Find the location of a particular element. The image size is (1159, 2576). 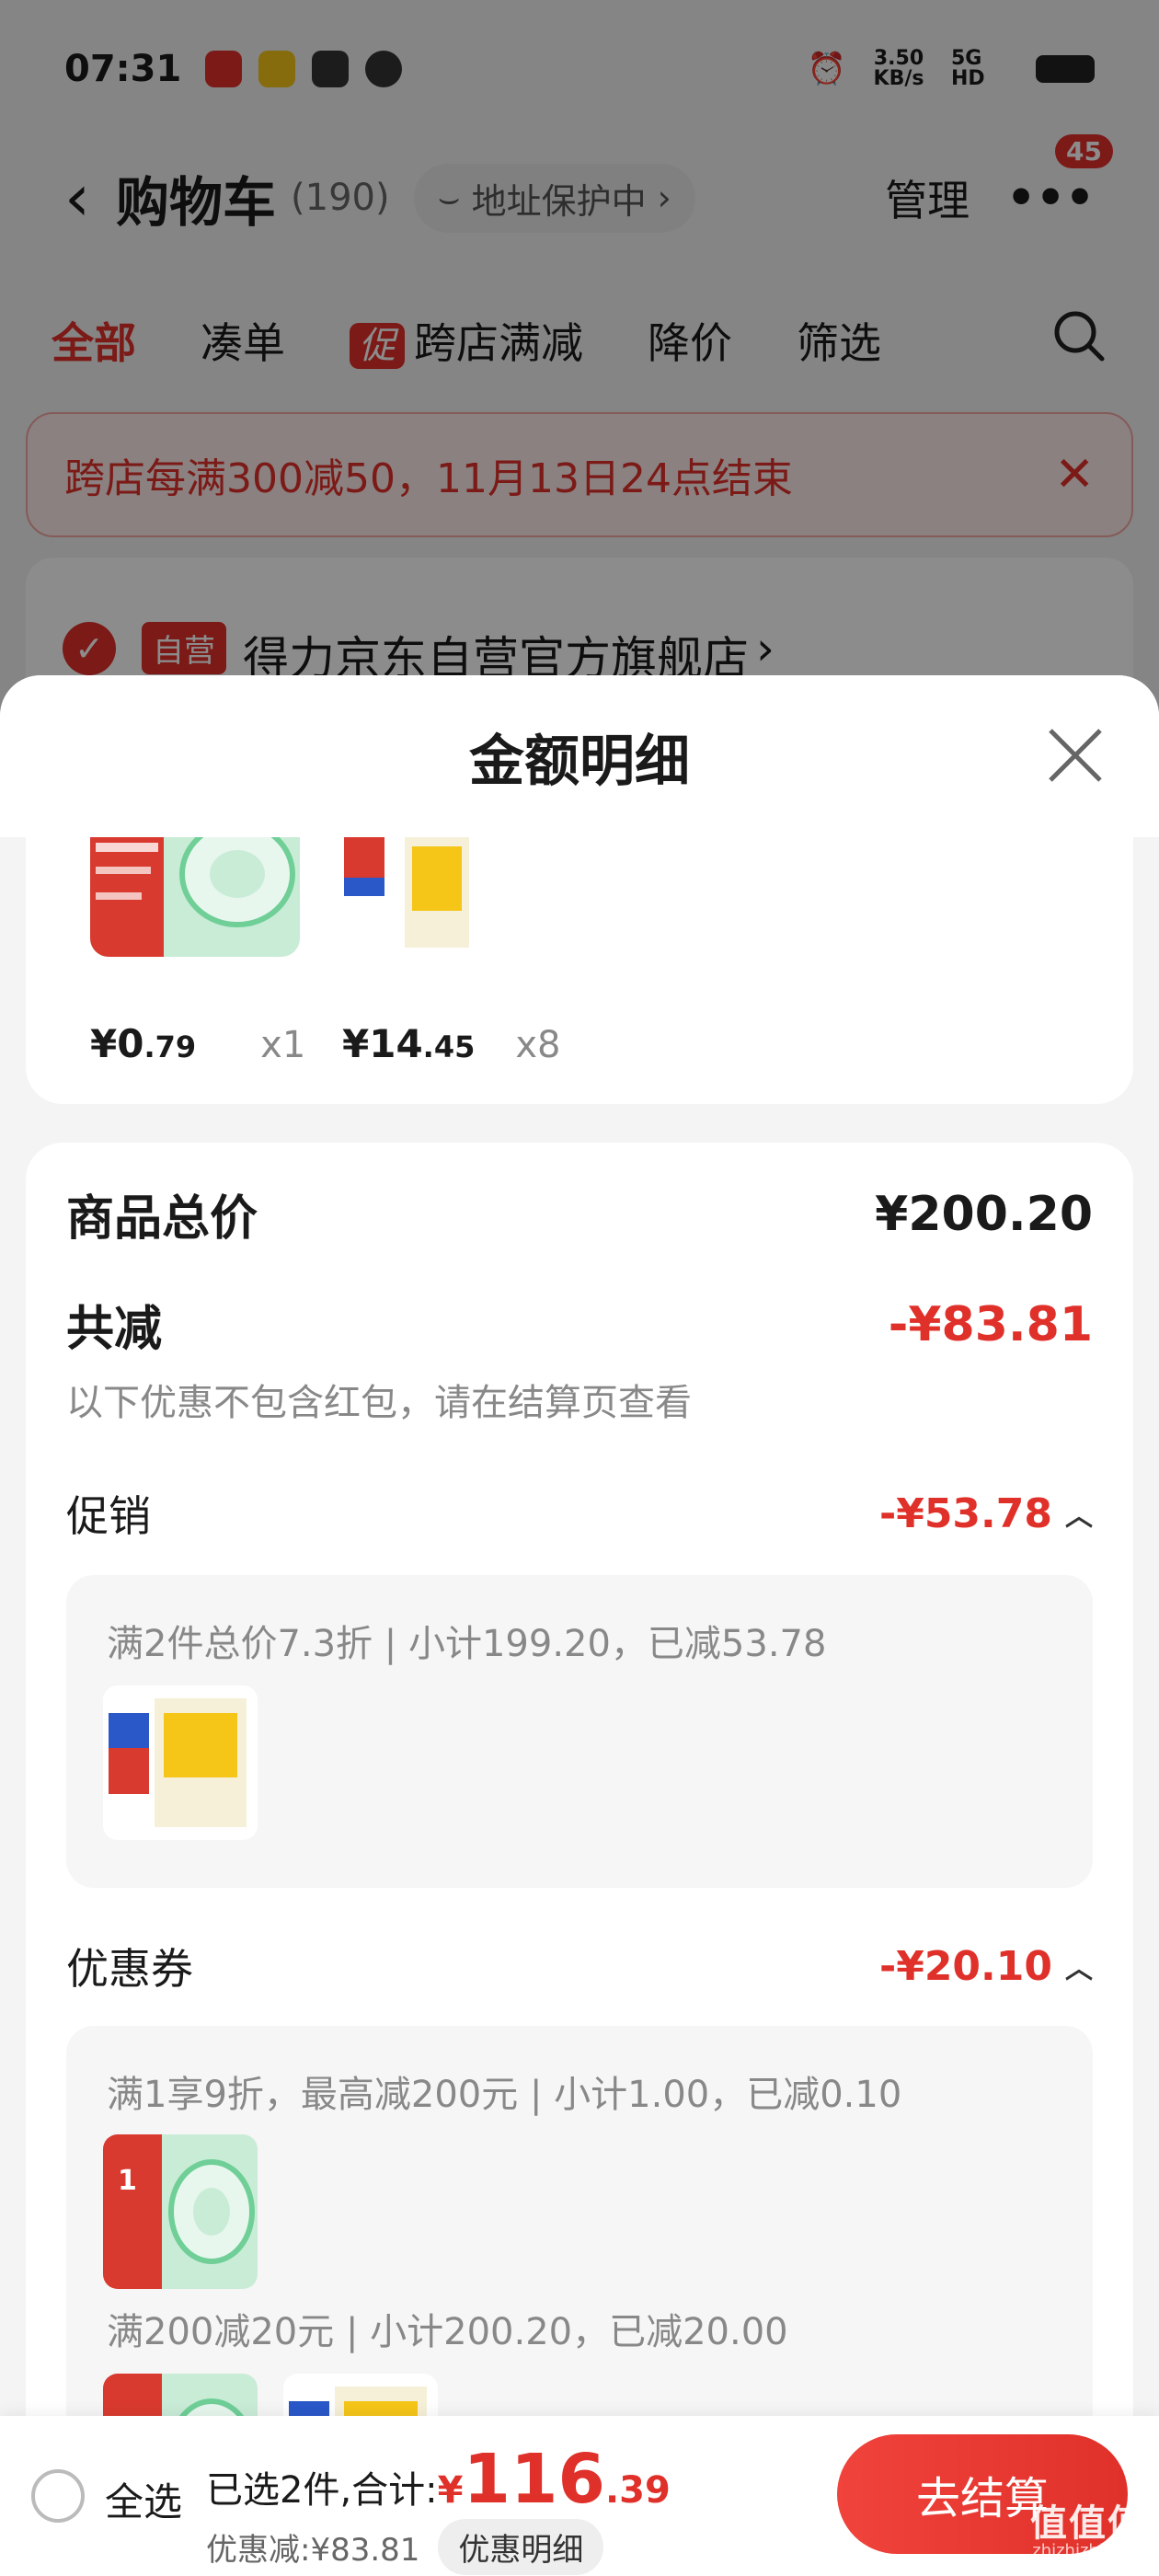

item-price-1: ¥0.79 x1 is located at coordinates (197, 1043).